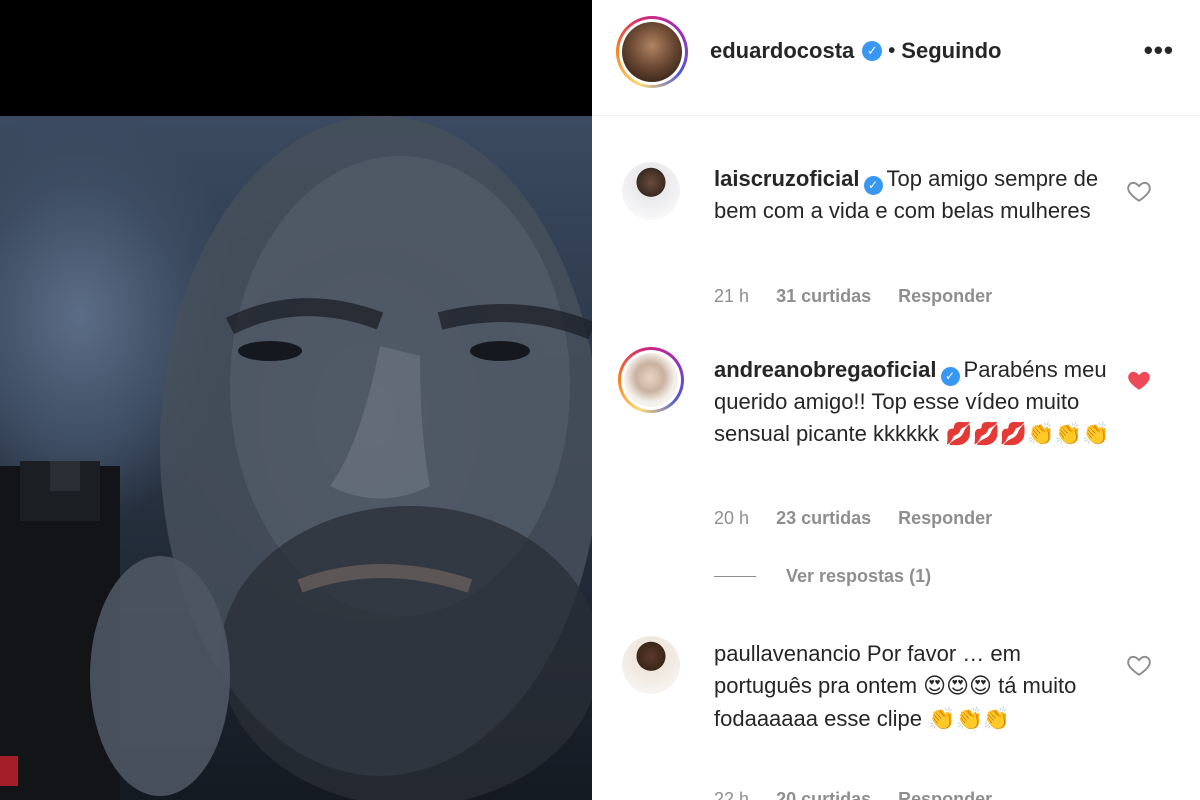 This screenshot has width=1200, height=800. Describe the element at coordinates (858, 576) in the screenshot. I see `view-replies-label: Ver respostas (1)` at that location.